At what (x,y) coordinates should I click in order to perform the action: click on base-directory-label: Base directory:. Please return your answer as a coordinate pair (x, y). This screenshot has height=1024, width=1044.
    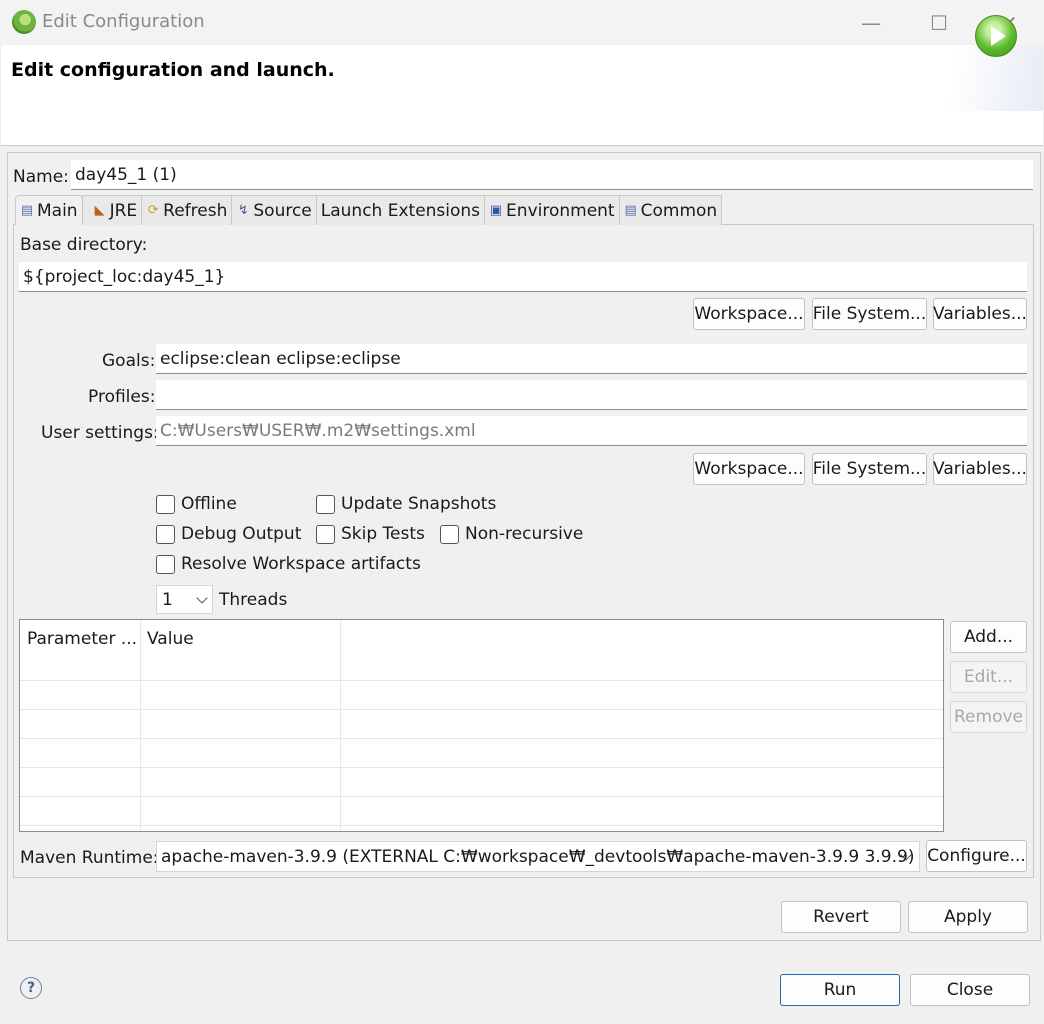
    Looking at the image, I should click on (84, 245).